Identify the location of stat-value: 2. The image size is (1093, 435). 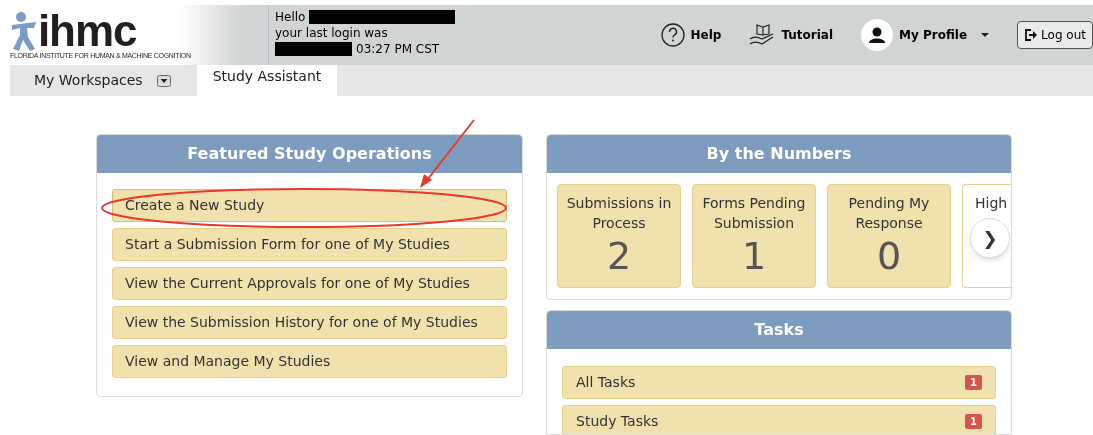
(619, 256).